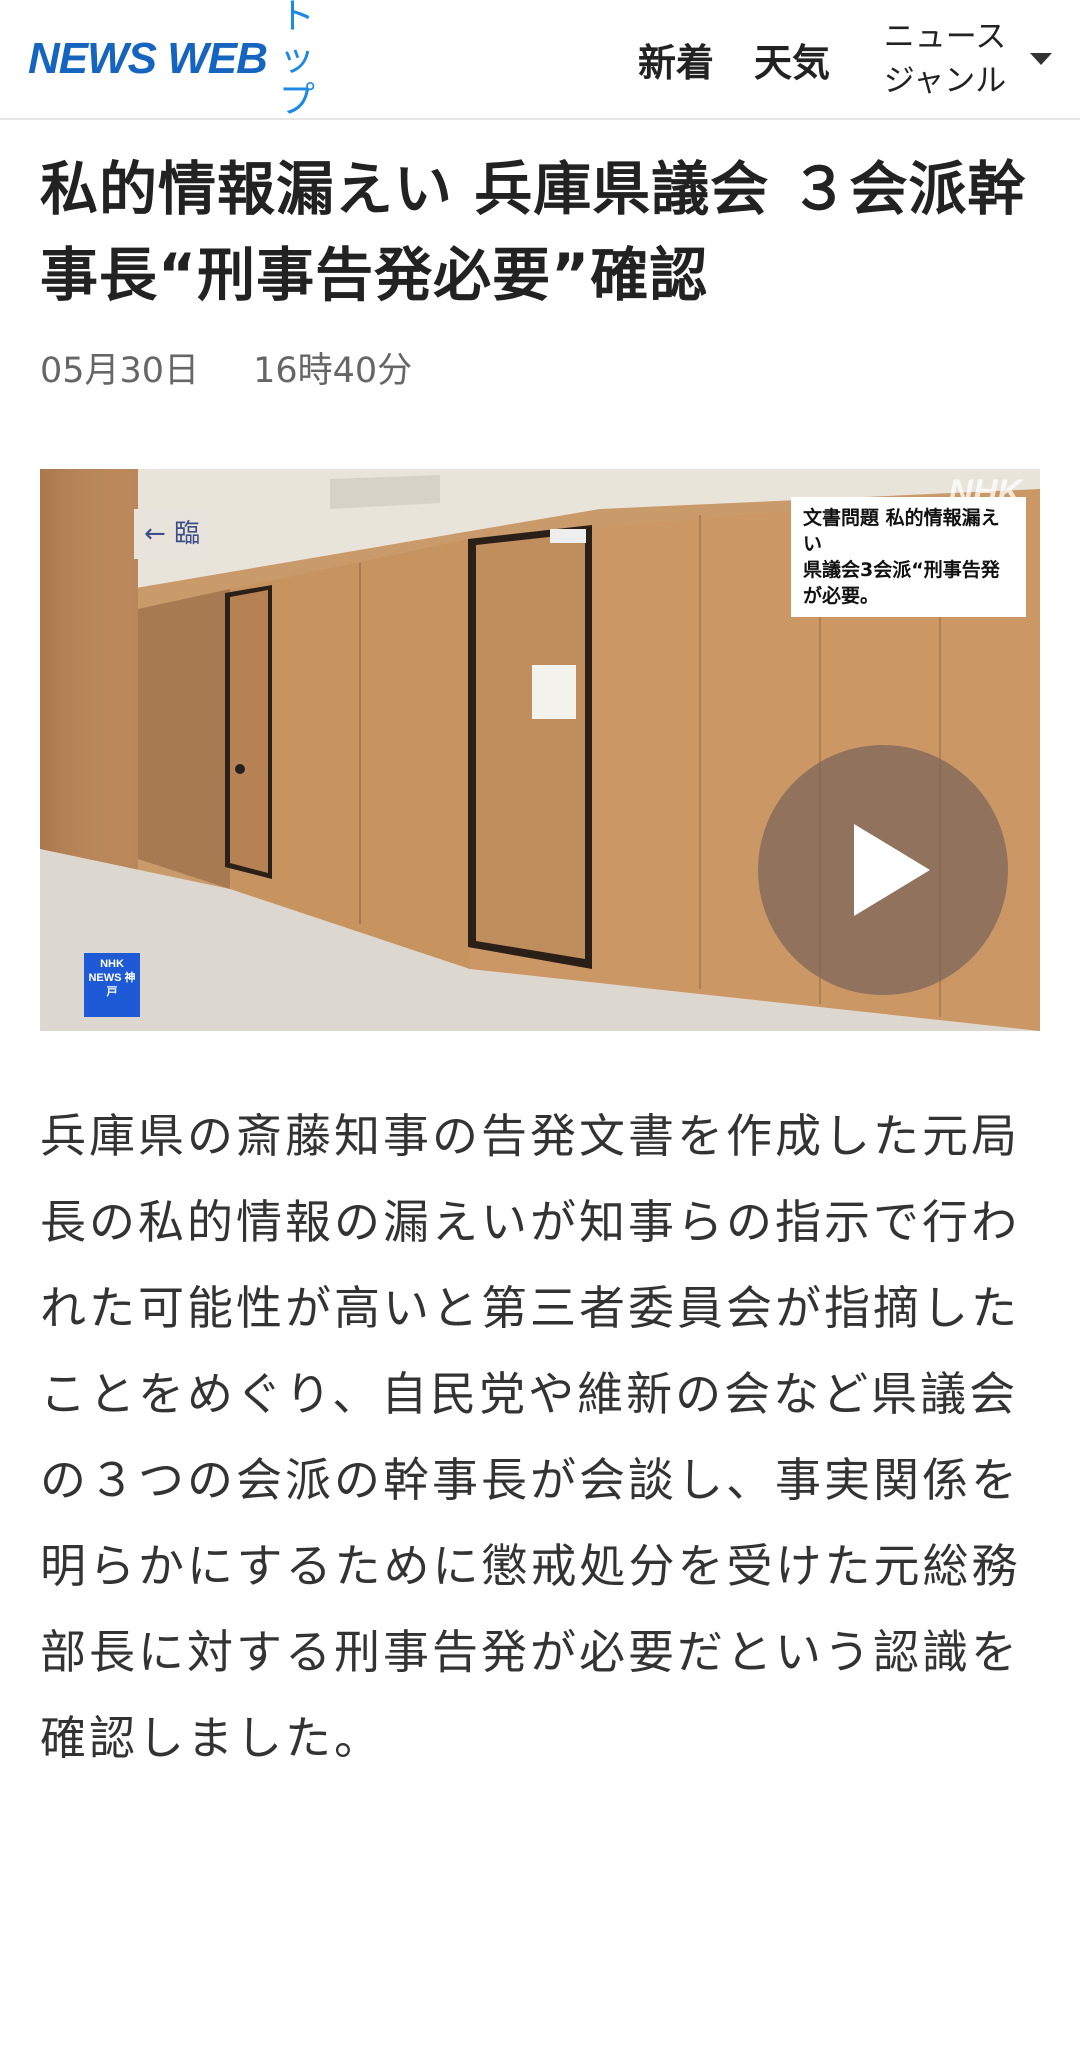 Image resolution: width=1080 pixels, height=2058 pixels. What do you see at coordinates (540, 60) in the screenshot?
I see `site-header: NEWS WEB トップ 新着 天気 ニュースジャンル` at bounding box center [540, 60].